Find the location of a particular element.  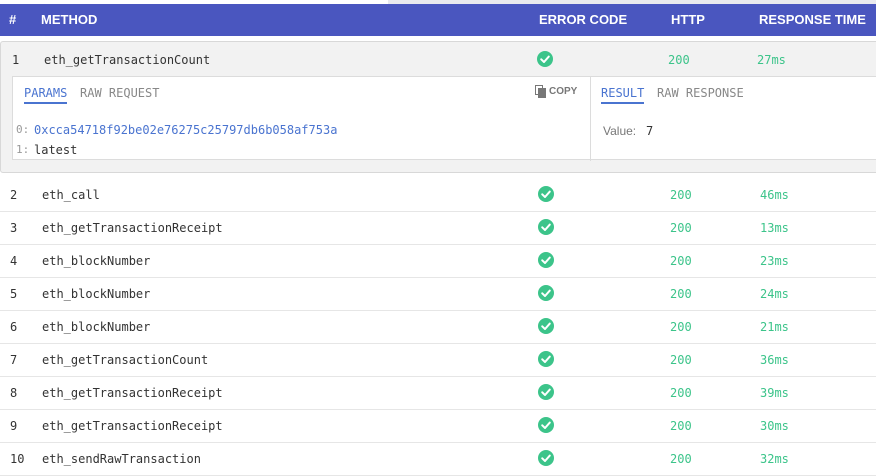

tab-raw-response: RAW RESPONSE is located at coordinates (700, 93).